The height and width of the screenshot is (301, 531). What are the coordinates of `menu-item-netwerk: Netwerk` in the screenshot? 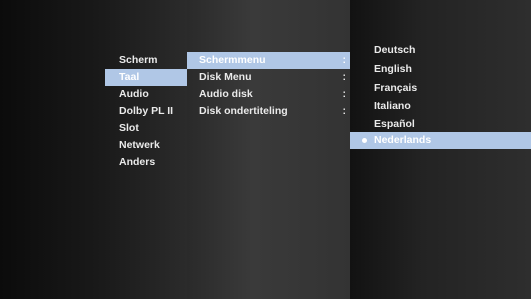 It's located at (146, 145).